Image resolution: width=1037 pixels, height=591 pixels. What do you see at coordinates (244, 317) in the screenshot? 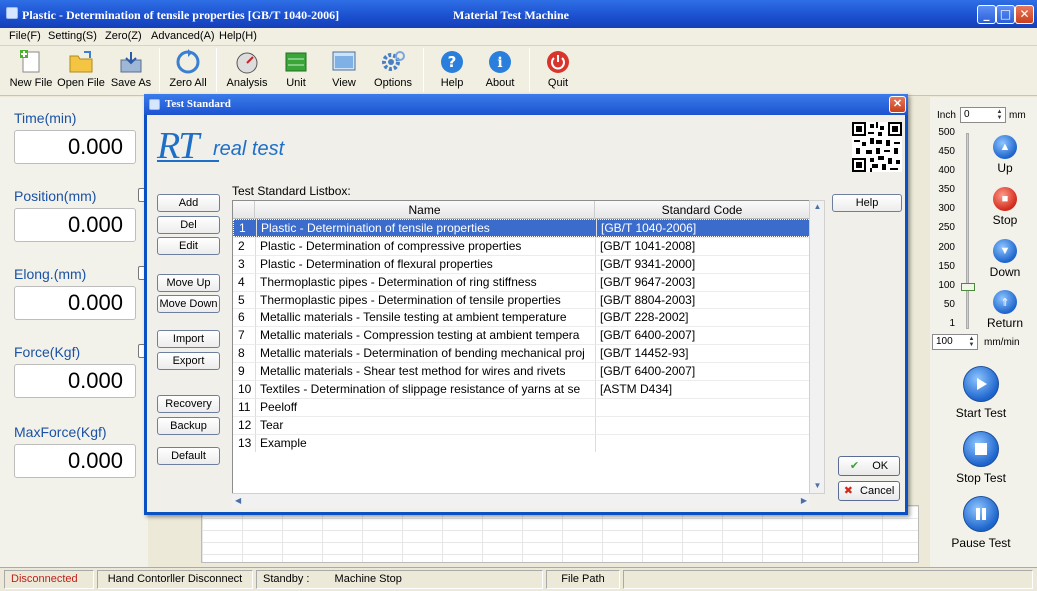
I see `row-index: 6` at bounding box center [244, 317].